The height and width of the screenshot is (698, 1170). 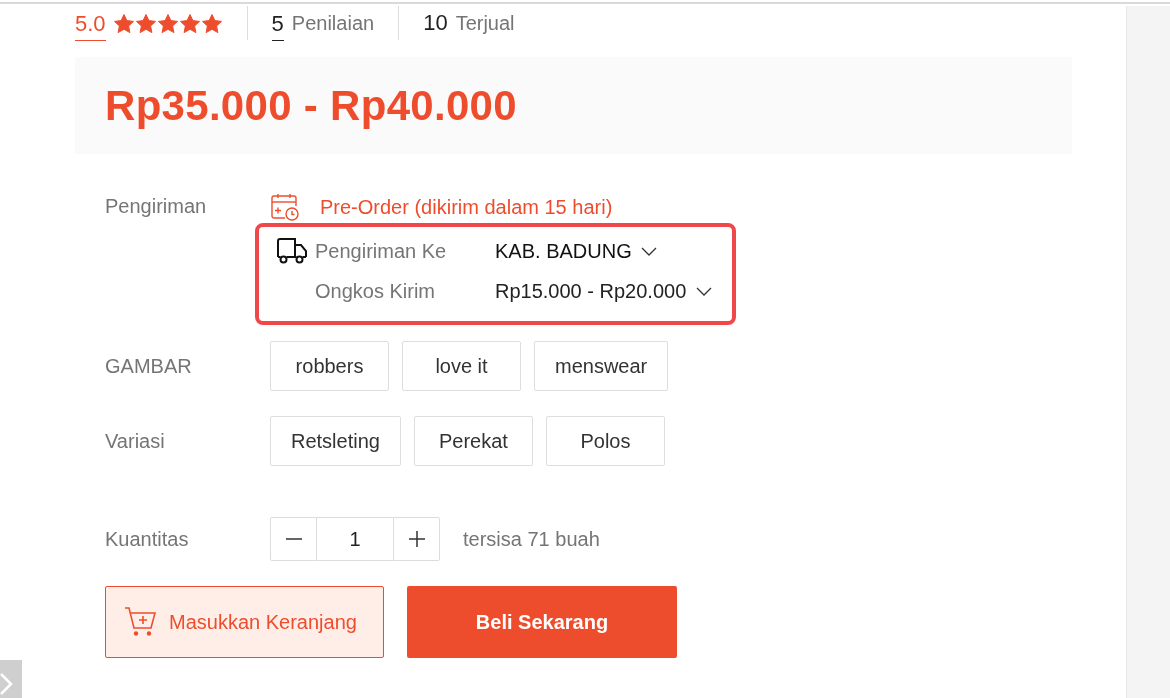 I want to click on field-label: GAMBAR, so click(x=149, y=366).